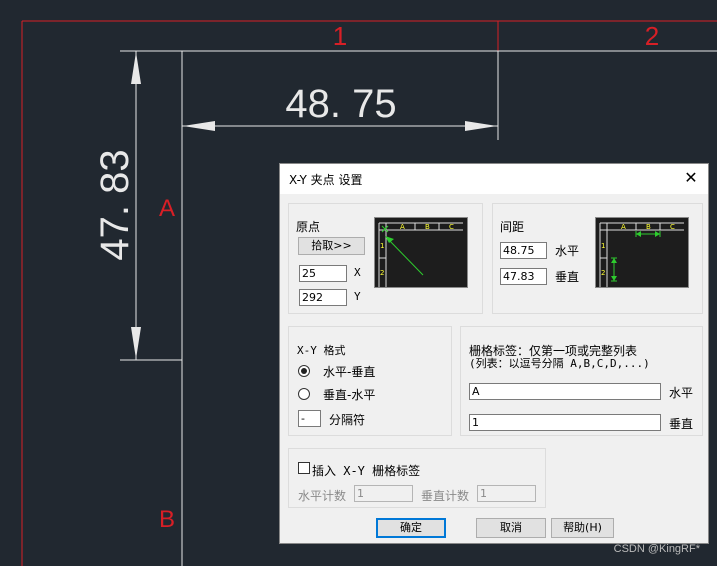 The image size is (717, 566). What do you see at coordinates (565, 391) in the screenshot?
I see `grid-label-horizontal-input: A` at bounding box center [565, 391].